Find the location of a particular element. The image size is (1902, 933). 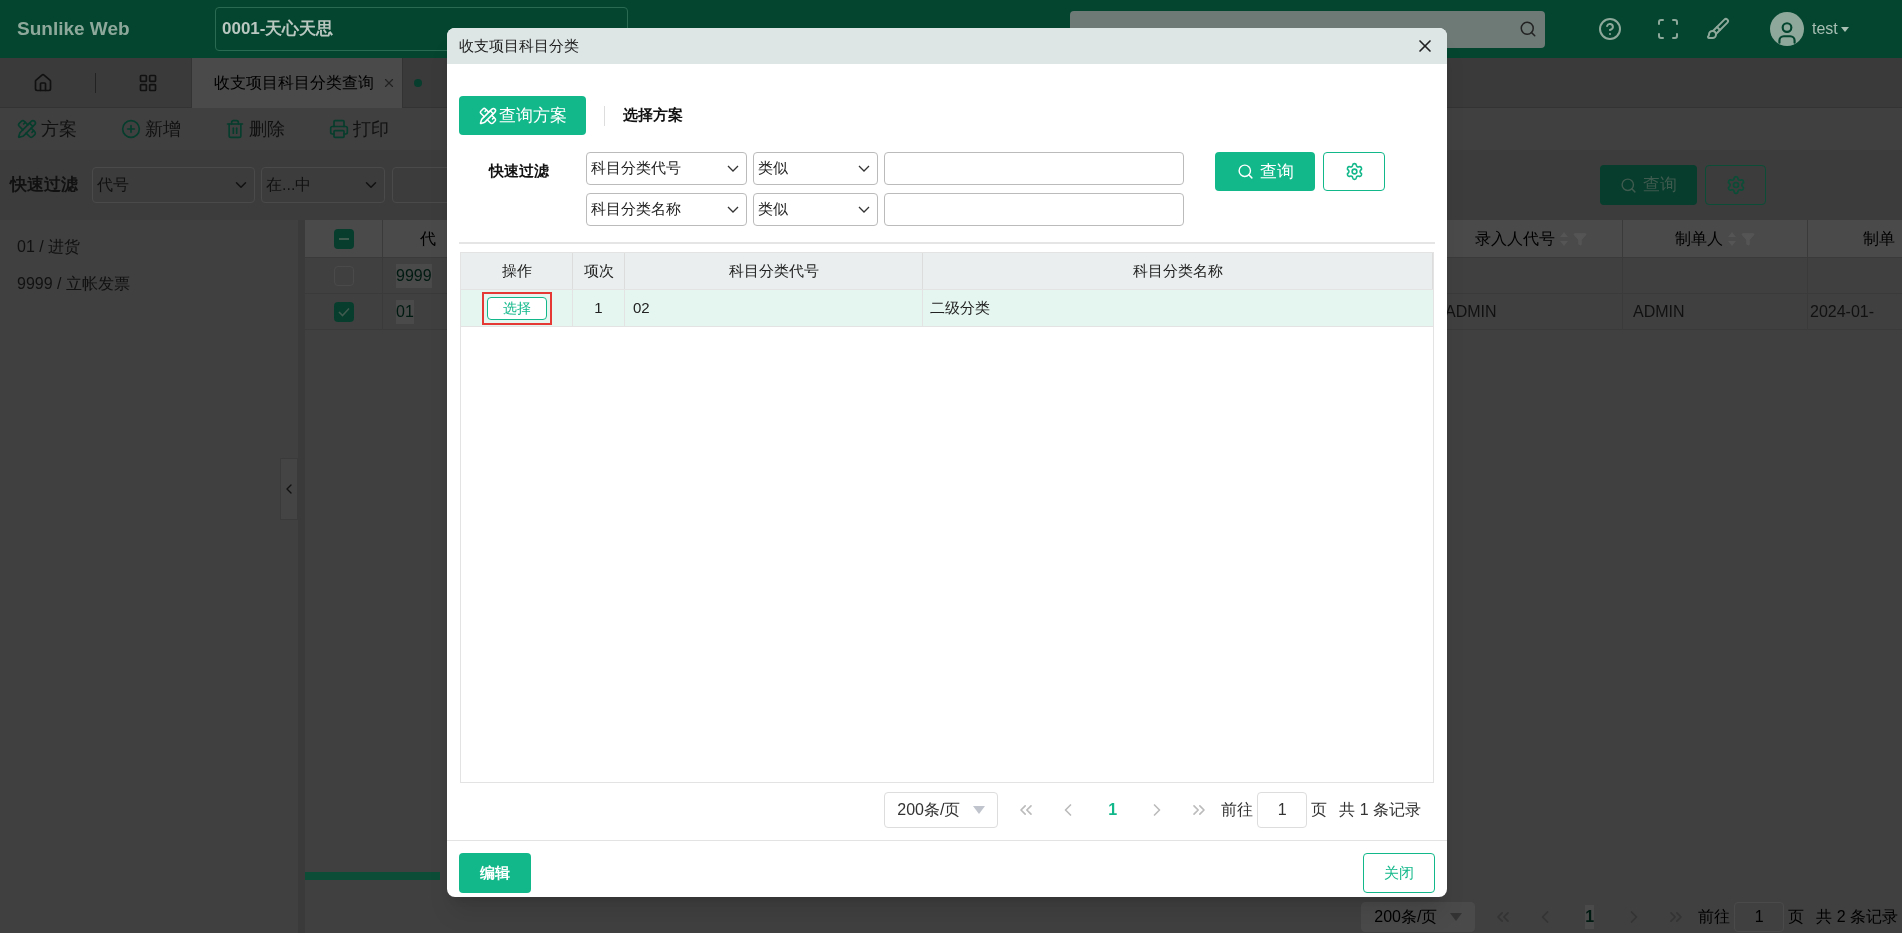

trash-icon is located at coordinates (235, 129).